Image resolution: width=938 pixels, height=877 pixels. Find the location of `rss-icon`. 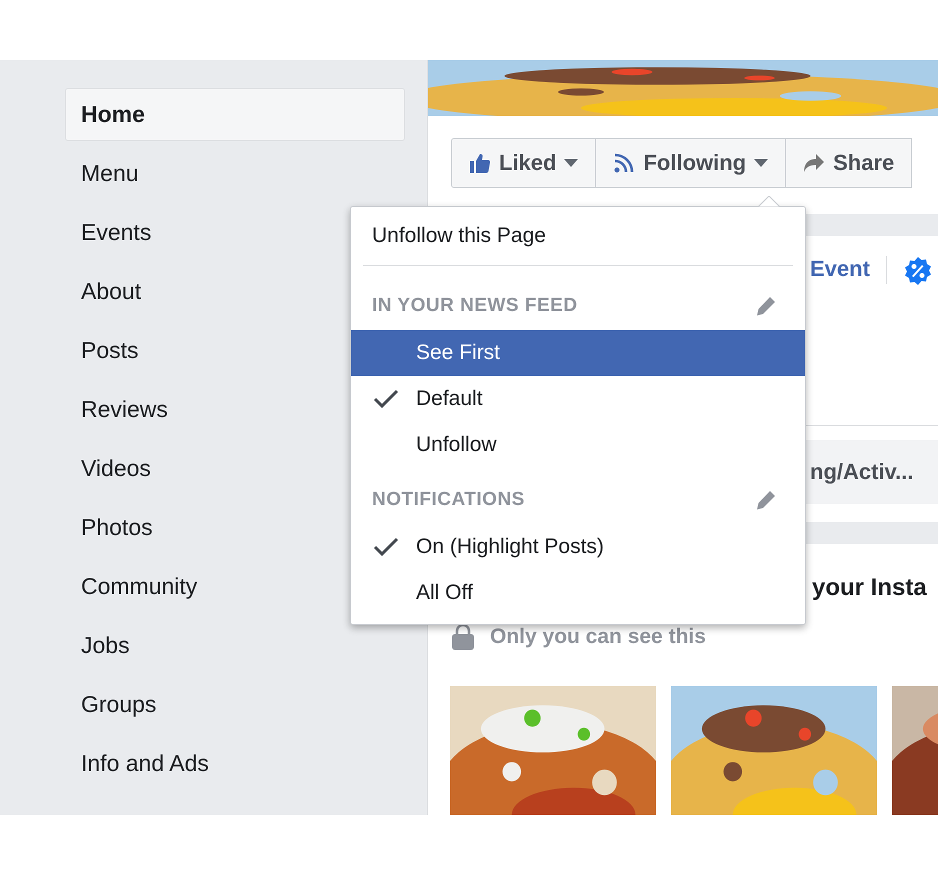

rss-icon is located at coordinates (624, 163).